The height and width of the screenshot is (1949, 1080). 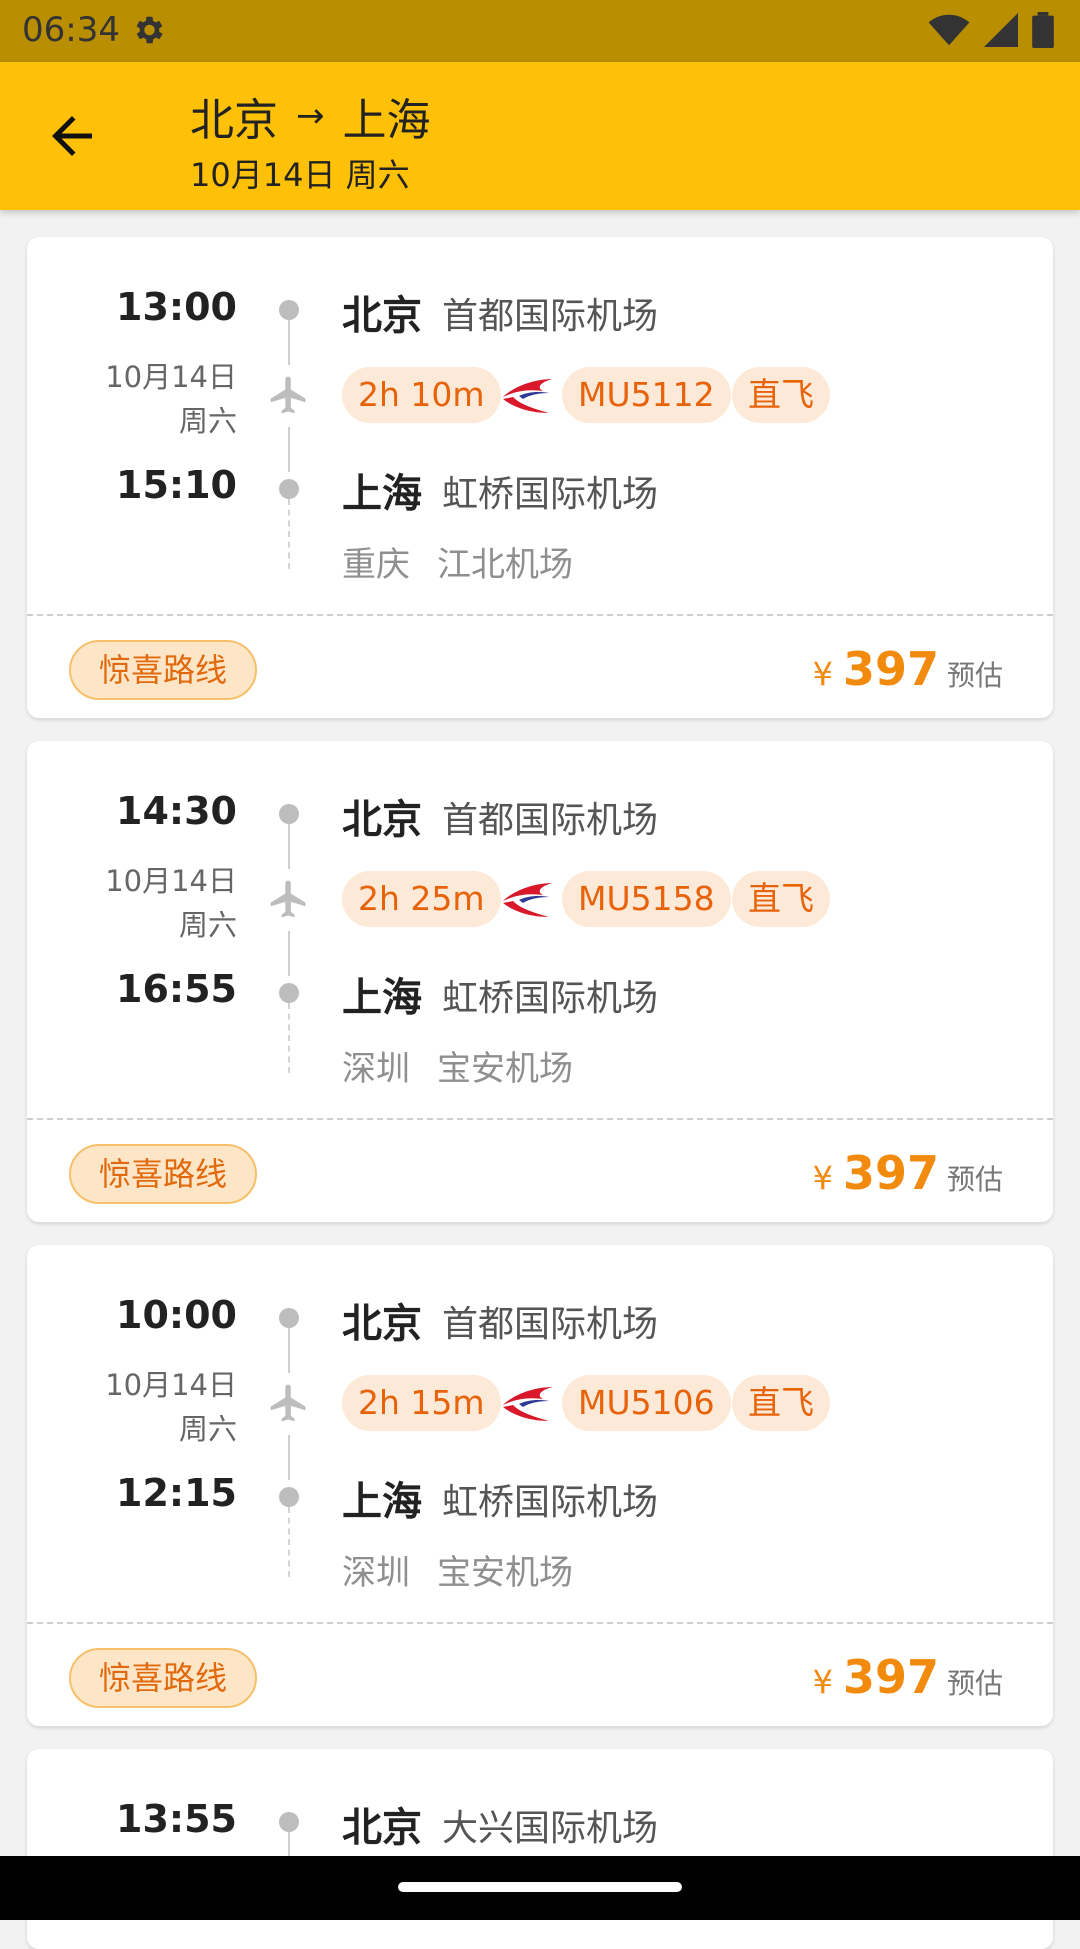 I want to click on destination-city: 上海, so click(x=386, y=120).